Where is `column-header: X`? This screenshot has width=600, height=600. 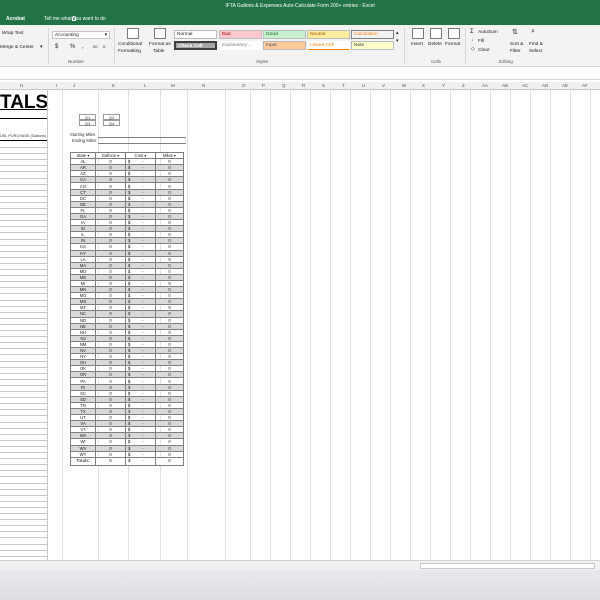 column-header: X is located at coordinates (423, 85).